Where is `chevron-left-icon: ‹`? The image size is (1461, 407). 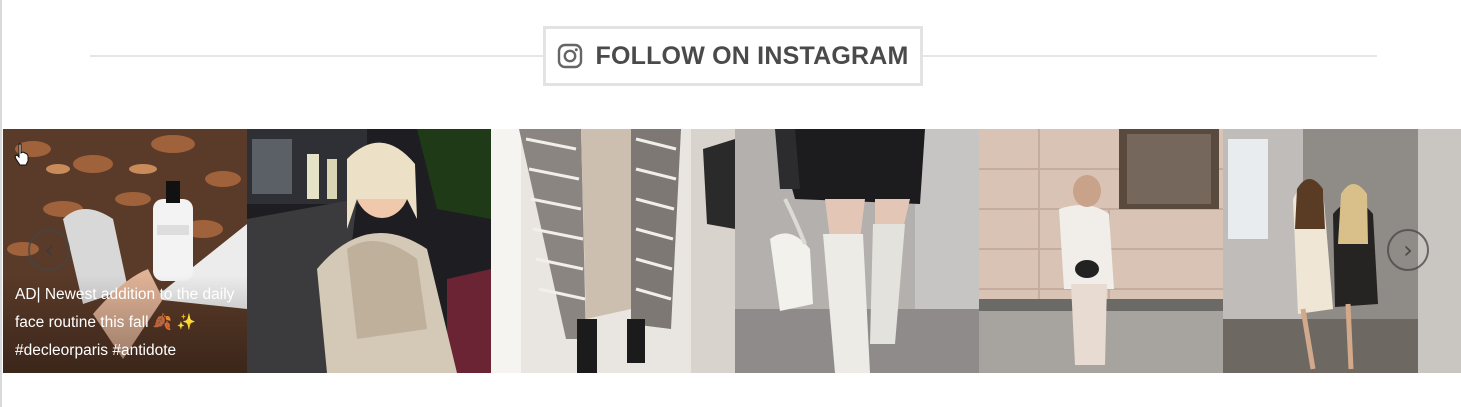 chevron-left-icon: ‹ is located at coordinates (49, 250).